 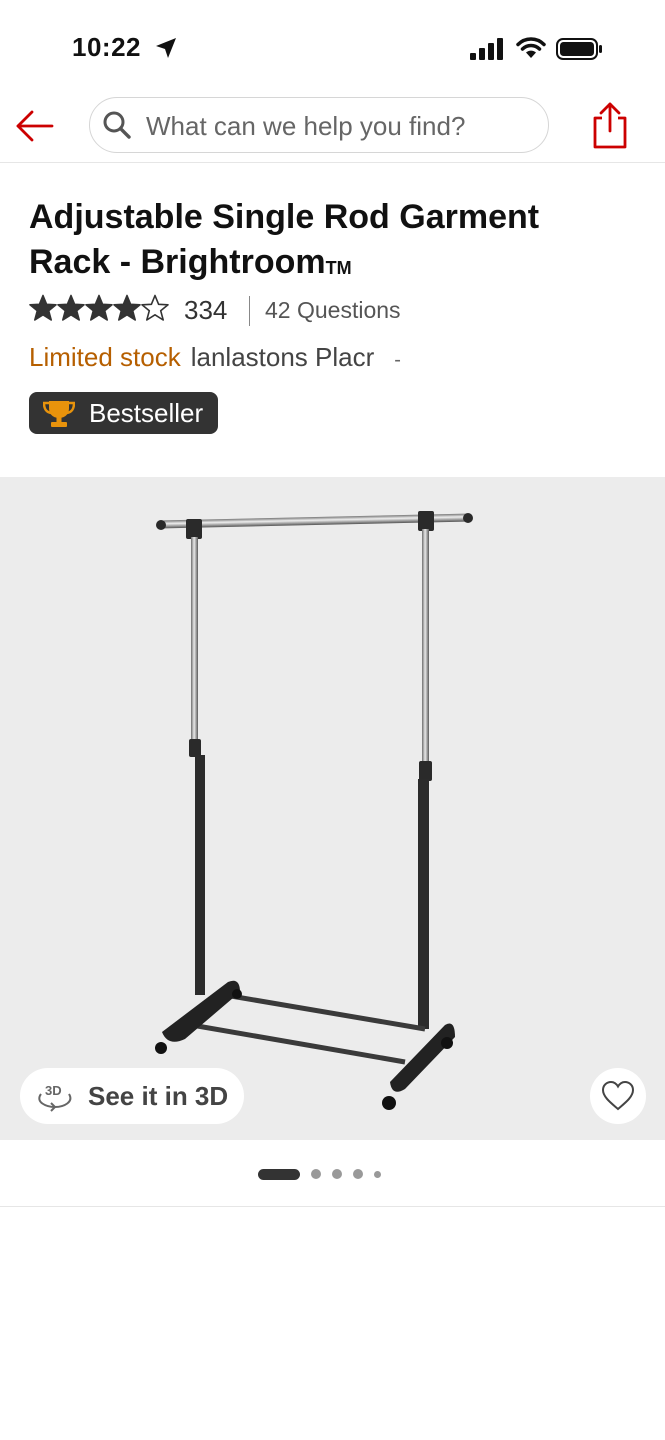 What do you see at coordinates (333, 310) in the screenshot?
I see `questions-link: 42 Questions` at bounding box center [333, 310].